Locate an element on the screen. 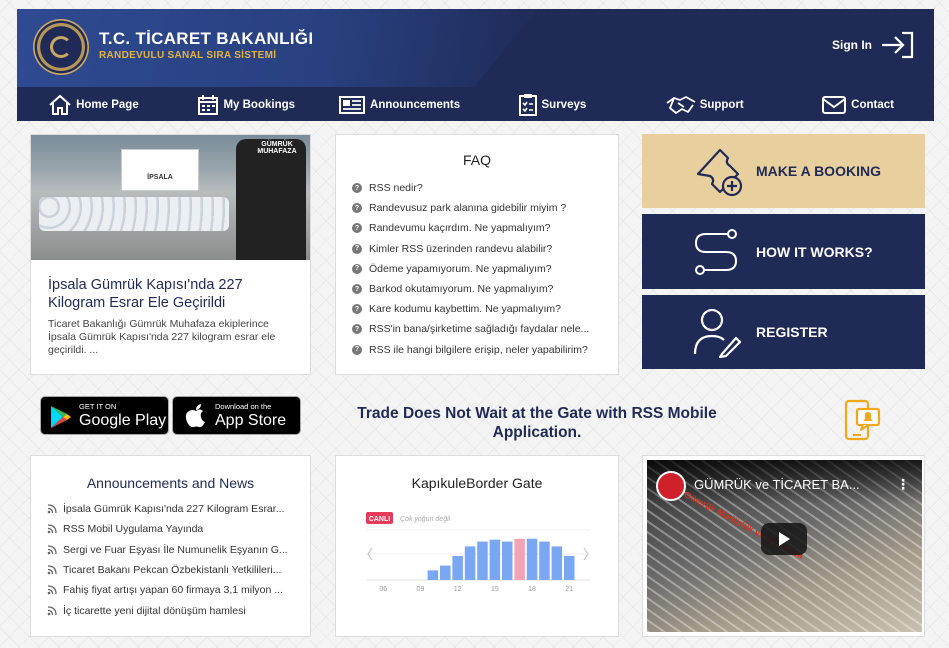 Image resolution: width=949 pixels, height=648 pixels. chart-tick-label: 09 is located at coordinates (421, 589).